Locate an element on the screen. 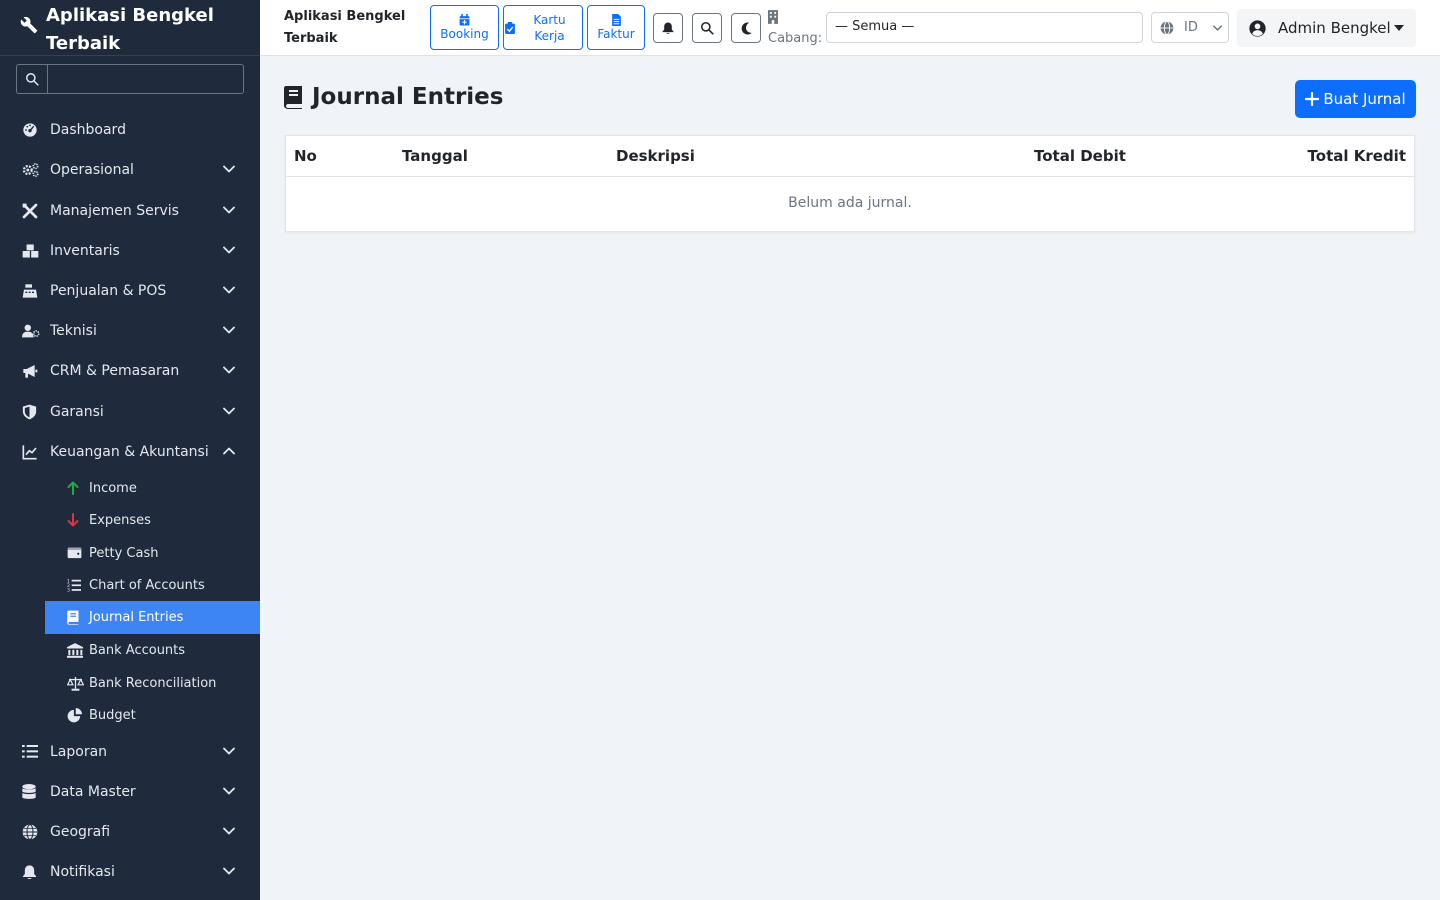 Image resolution: width=1440 pixels, height=900 pixels. page-title: Journal Entries is located at coordinates (393, 97).